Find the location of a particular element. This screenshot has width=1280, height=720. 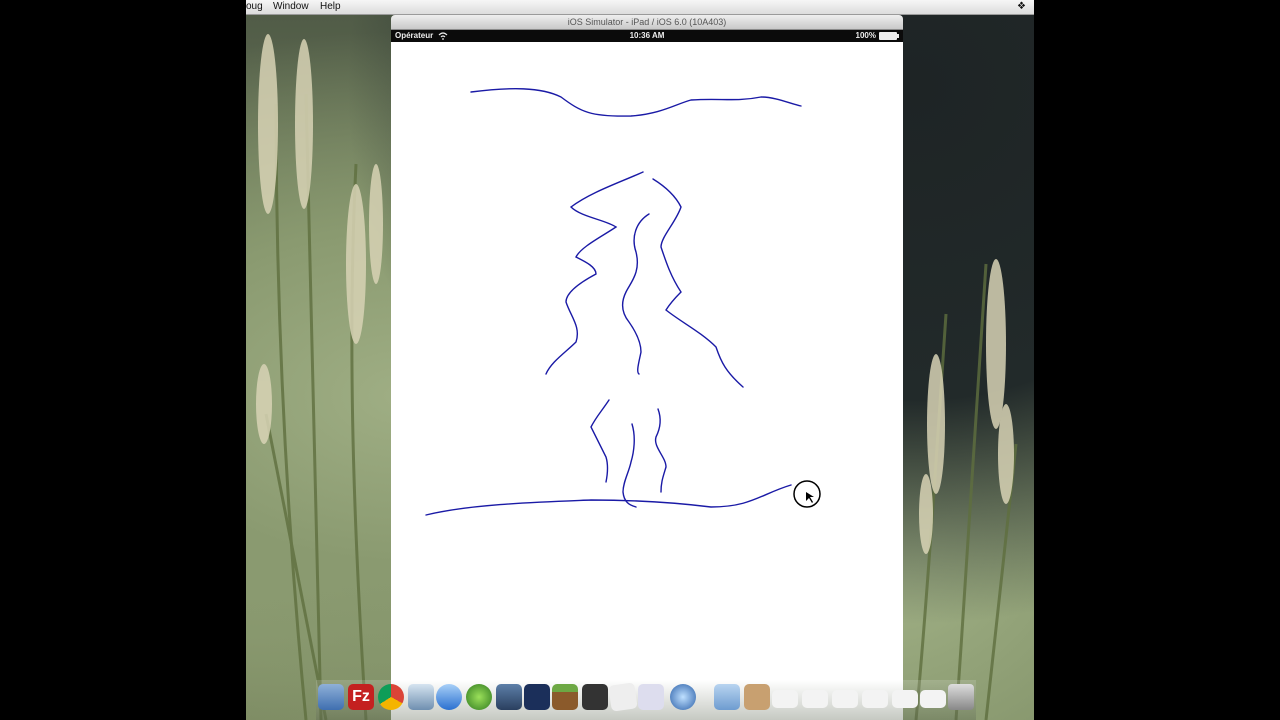

trash-icon is located at coordinates (961, 697).